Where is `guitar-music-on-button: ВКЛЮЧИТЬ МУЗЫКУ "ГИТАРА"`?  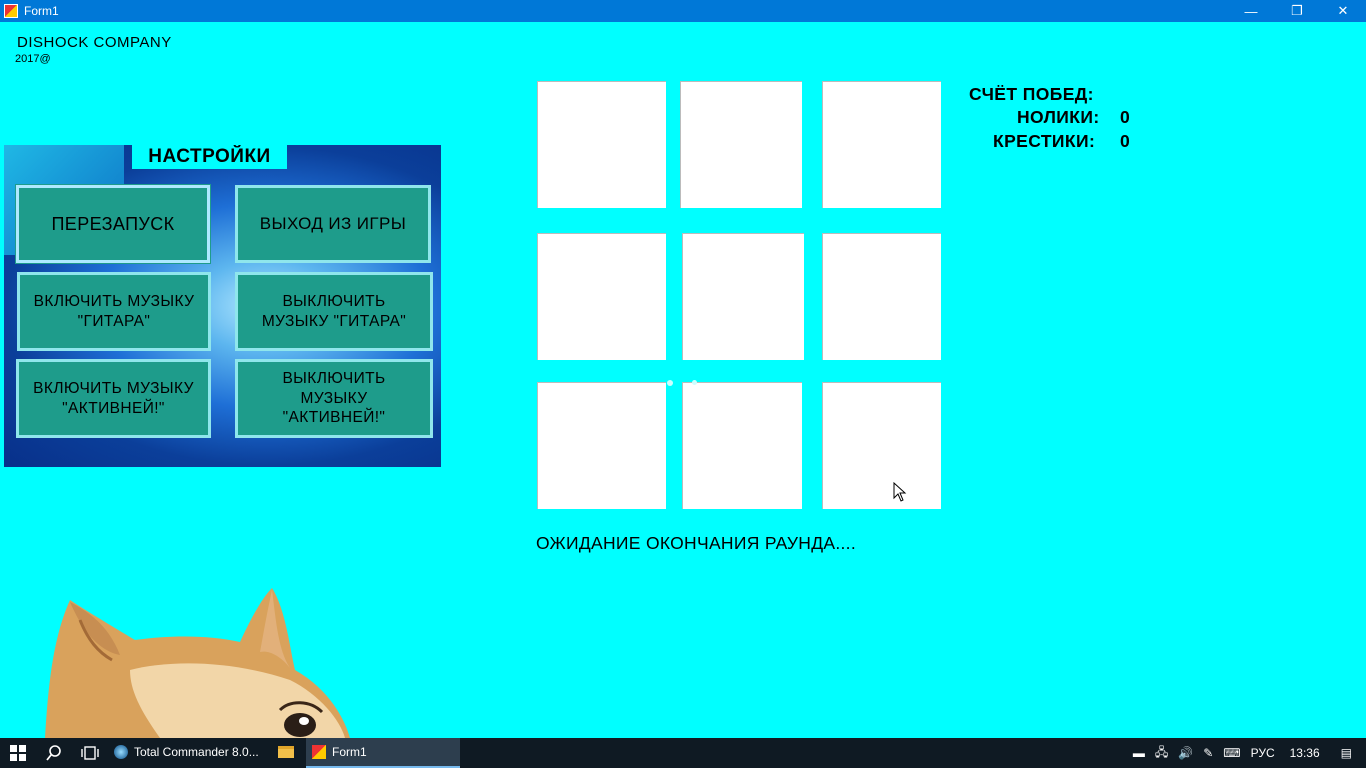
guitar-music-on-button: ВКЛЮЧИТЬ МУЗЫКУ "ГИТАРА" is located at coordinates (114, 311).